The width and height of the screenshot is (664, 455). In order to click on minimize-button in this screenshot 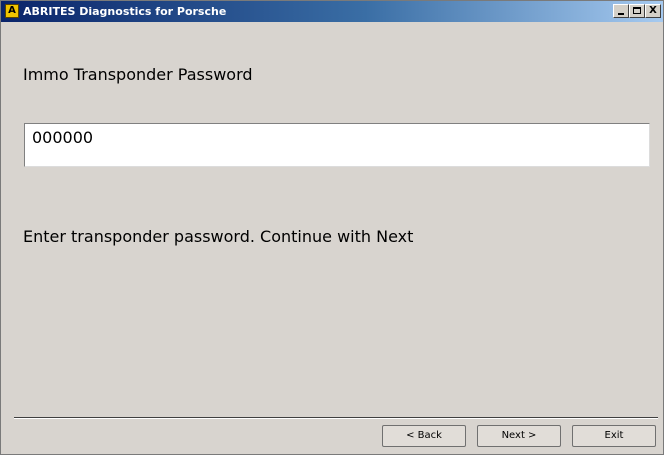, I will do `click(621, 11)`.